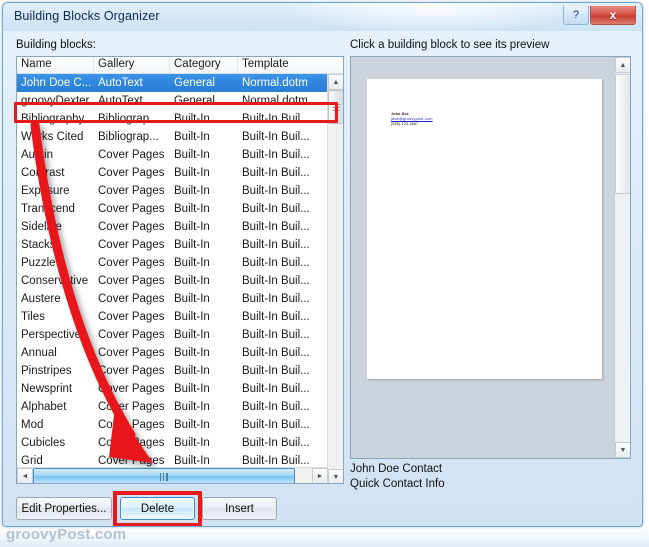 This screenshot has height=547, width=649. What do you see at coordinates (613, 15) in the screenshot?
I see `close-icon: x` at bounding box center [613, 15].